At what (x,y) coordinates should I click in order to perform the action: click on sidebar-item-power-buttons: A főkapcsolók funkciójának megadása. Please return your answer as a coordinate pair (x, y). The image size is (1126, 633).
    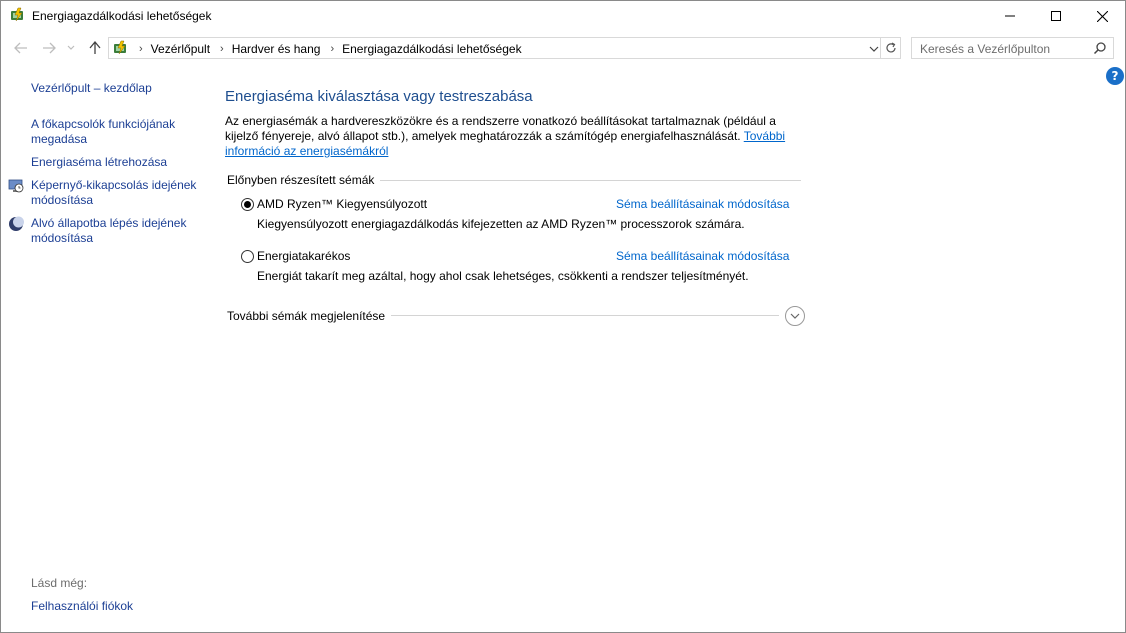
    Looking at the image, I should click on (116, 132).